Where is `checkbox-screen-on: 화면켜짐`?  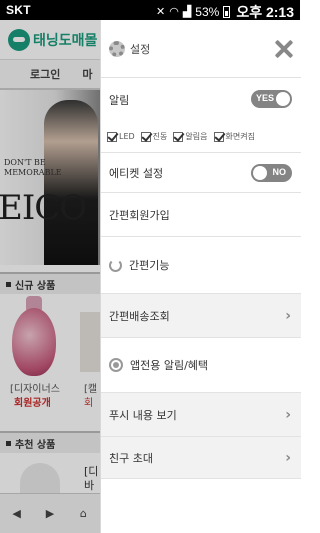
checkbox-screen-on: 화면켜짐 is located at coordinates (234, 136).